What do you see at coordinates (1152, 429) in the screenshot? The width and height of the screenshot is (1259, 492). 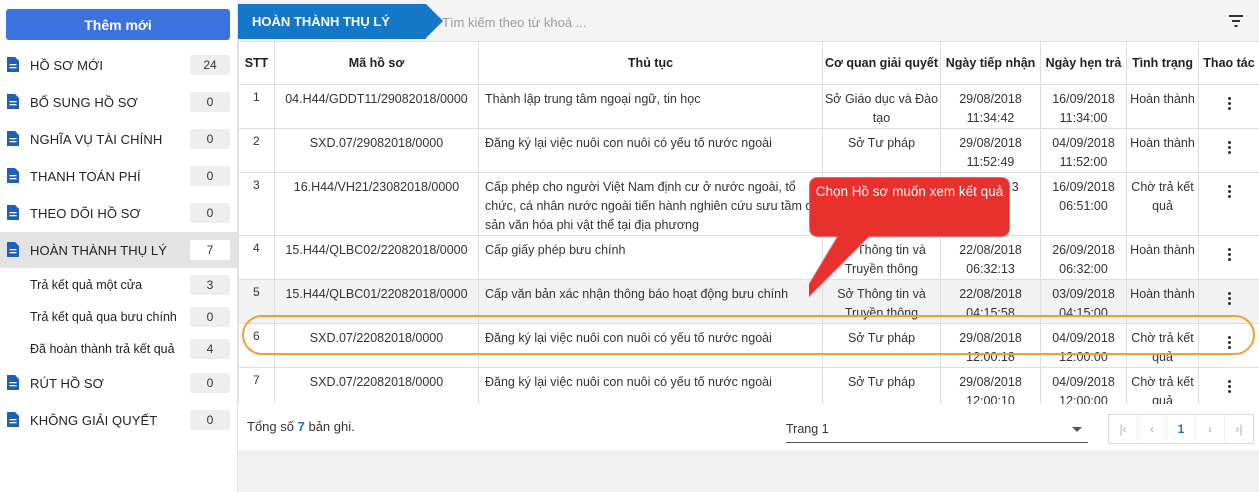 I see `prev-page-icon: ‹` at bounding box center [1152, 429].